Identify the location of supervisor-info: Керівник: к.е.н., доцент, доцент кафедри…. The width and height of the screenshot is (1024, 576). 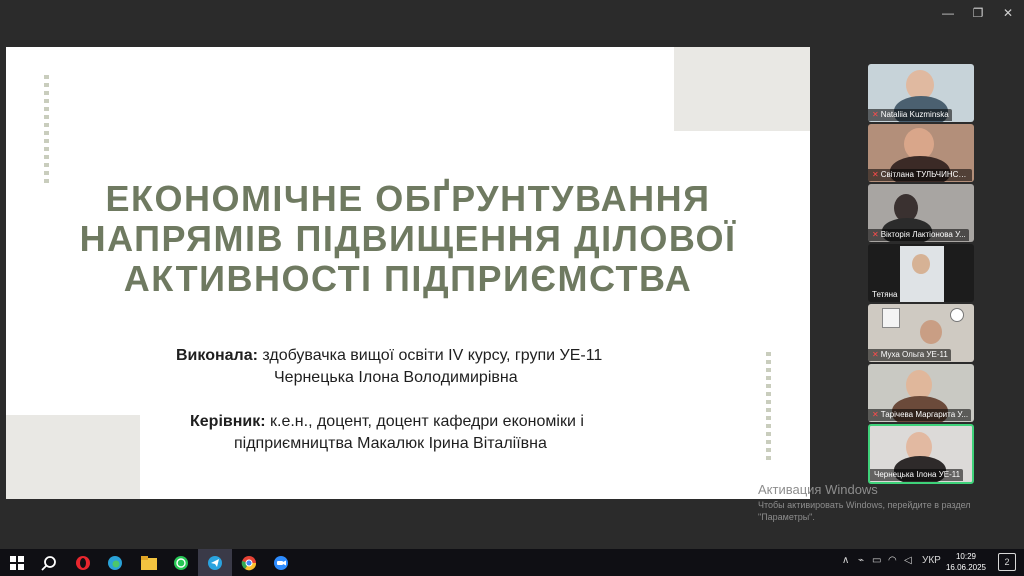
(387, 433).